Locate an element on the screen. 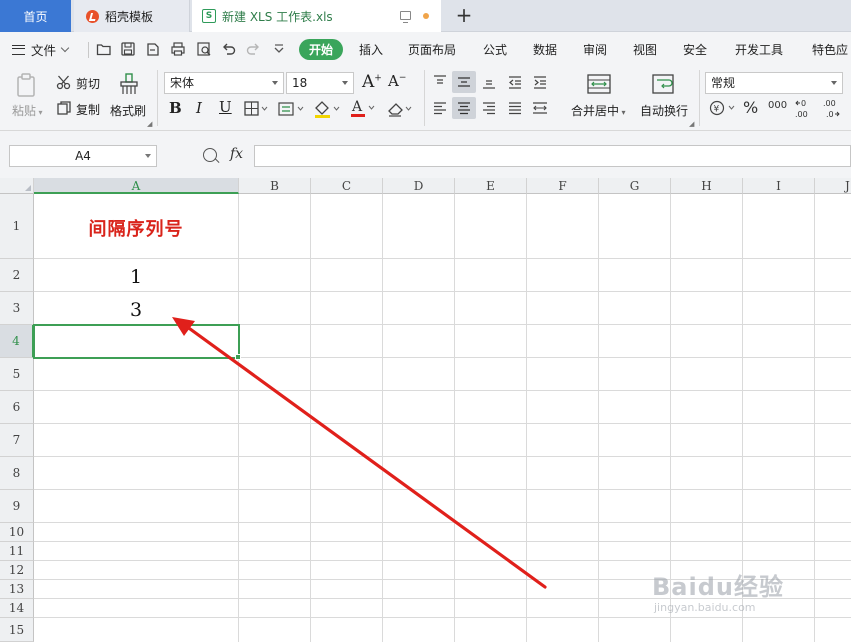 Image resolution: width=851 pixels, height=642 pixels. menu-tab-formulas: 公式 is located at coordinates (495, 49).